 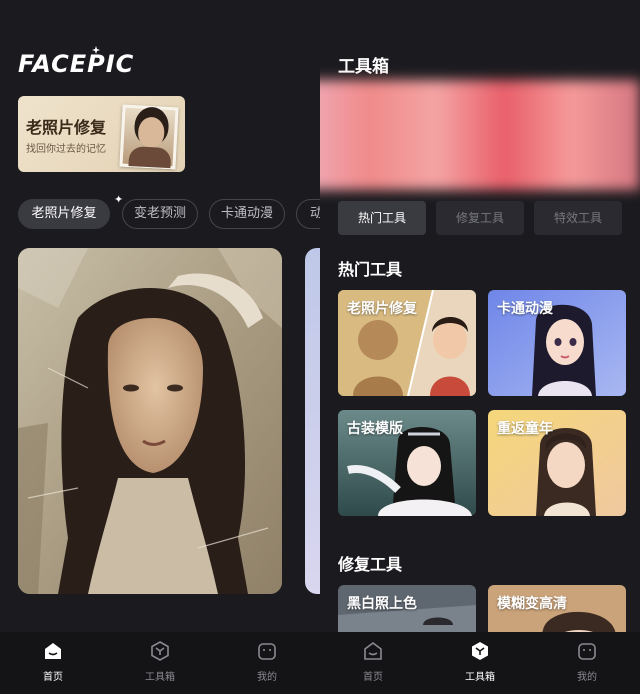 I want to click on tool-label: 模糊变高清, so click(x=532, y=604).